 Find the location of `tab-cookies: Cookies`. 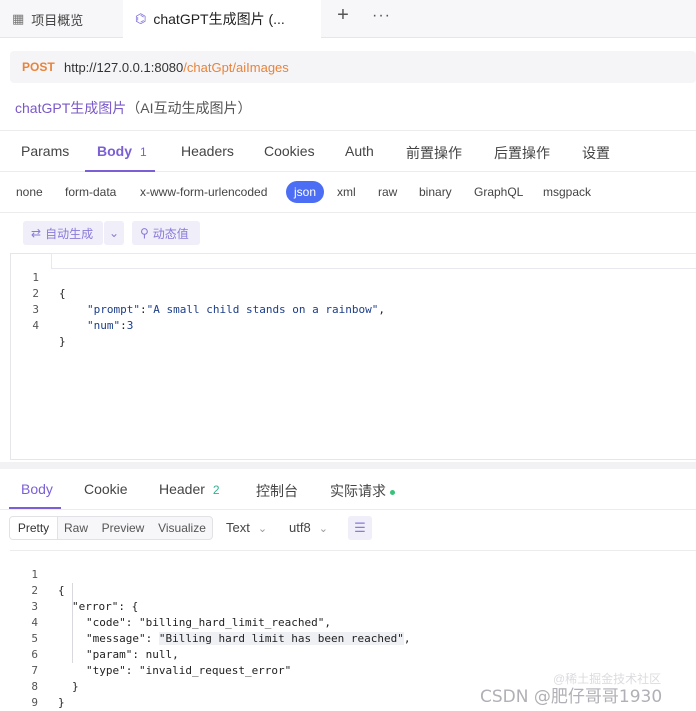

tab-cookies: Cookies is located at coordinates (289, 151).